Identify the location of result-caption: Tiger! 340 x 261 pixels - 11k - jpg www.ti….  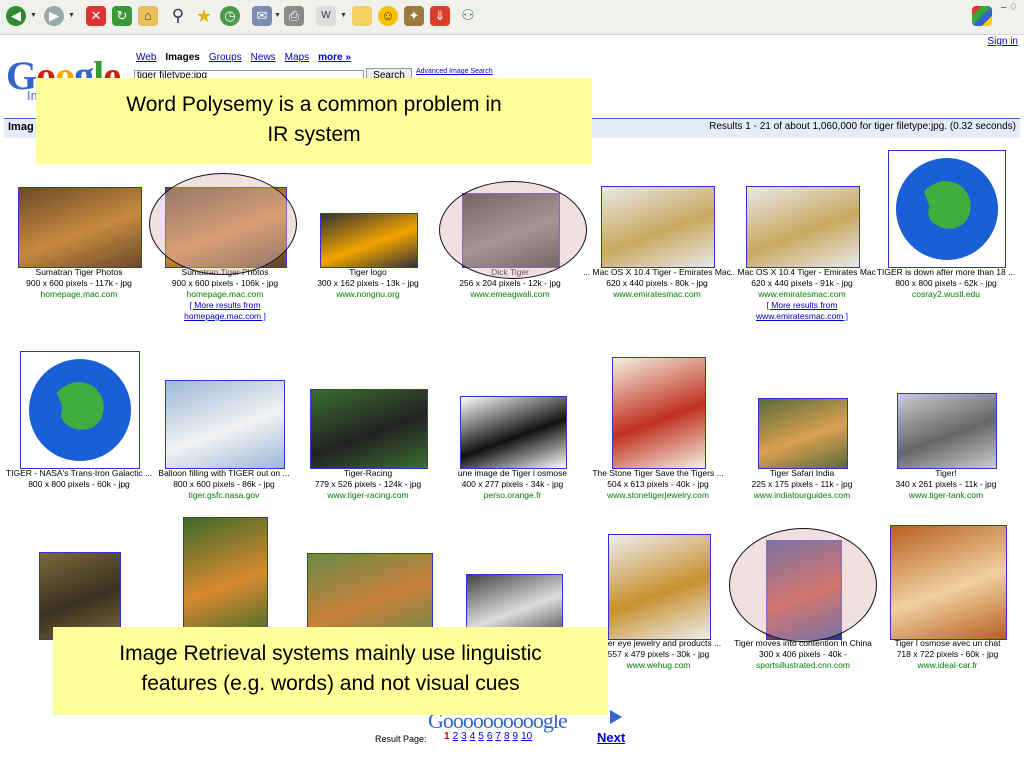
(946, 484).